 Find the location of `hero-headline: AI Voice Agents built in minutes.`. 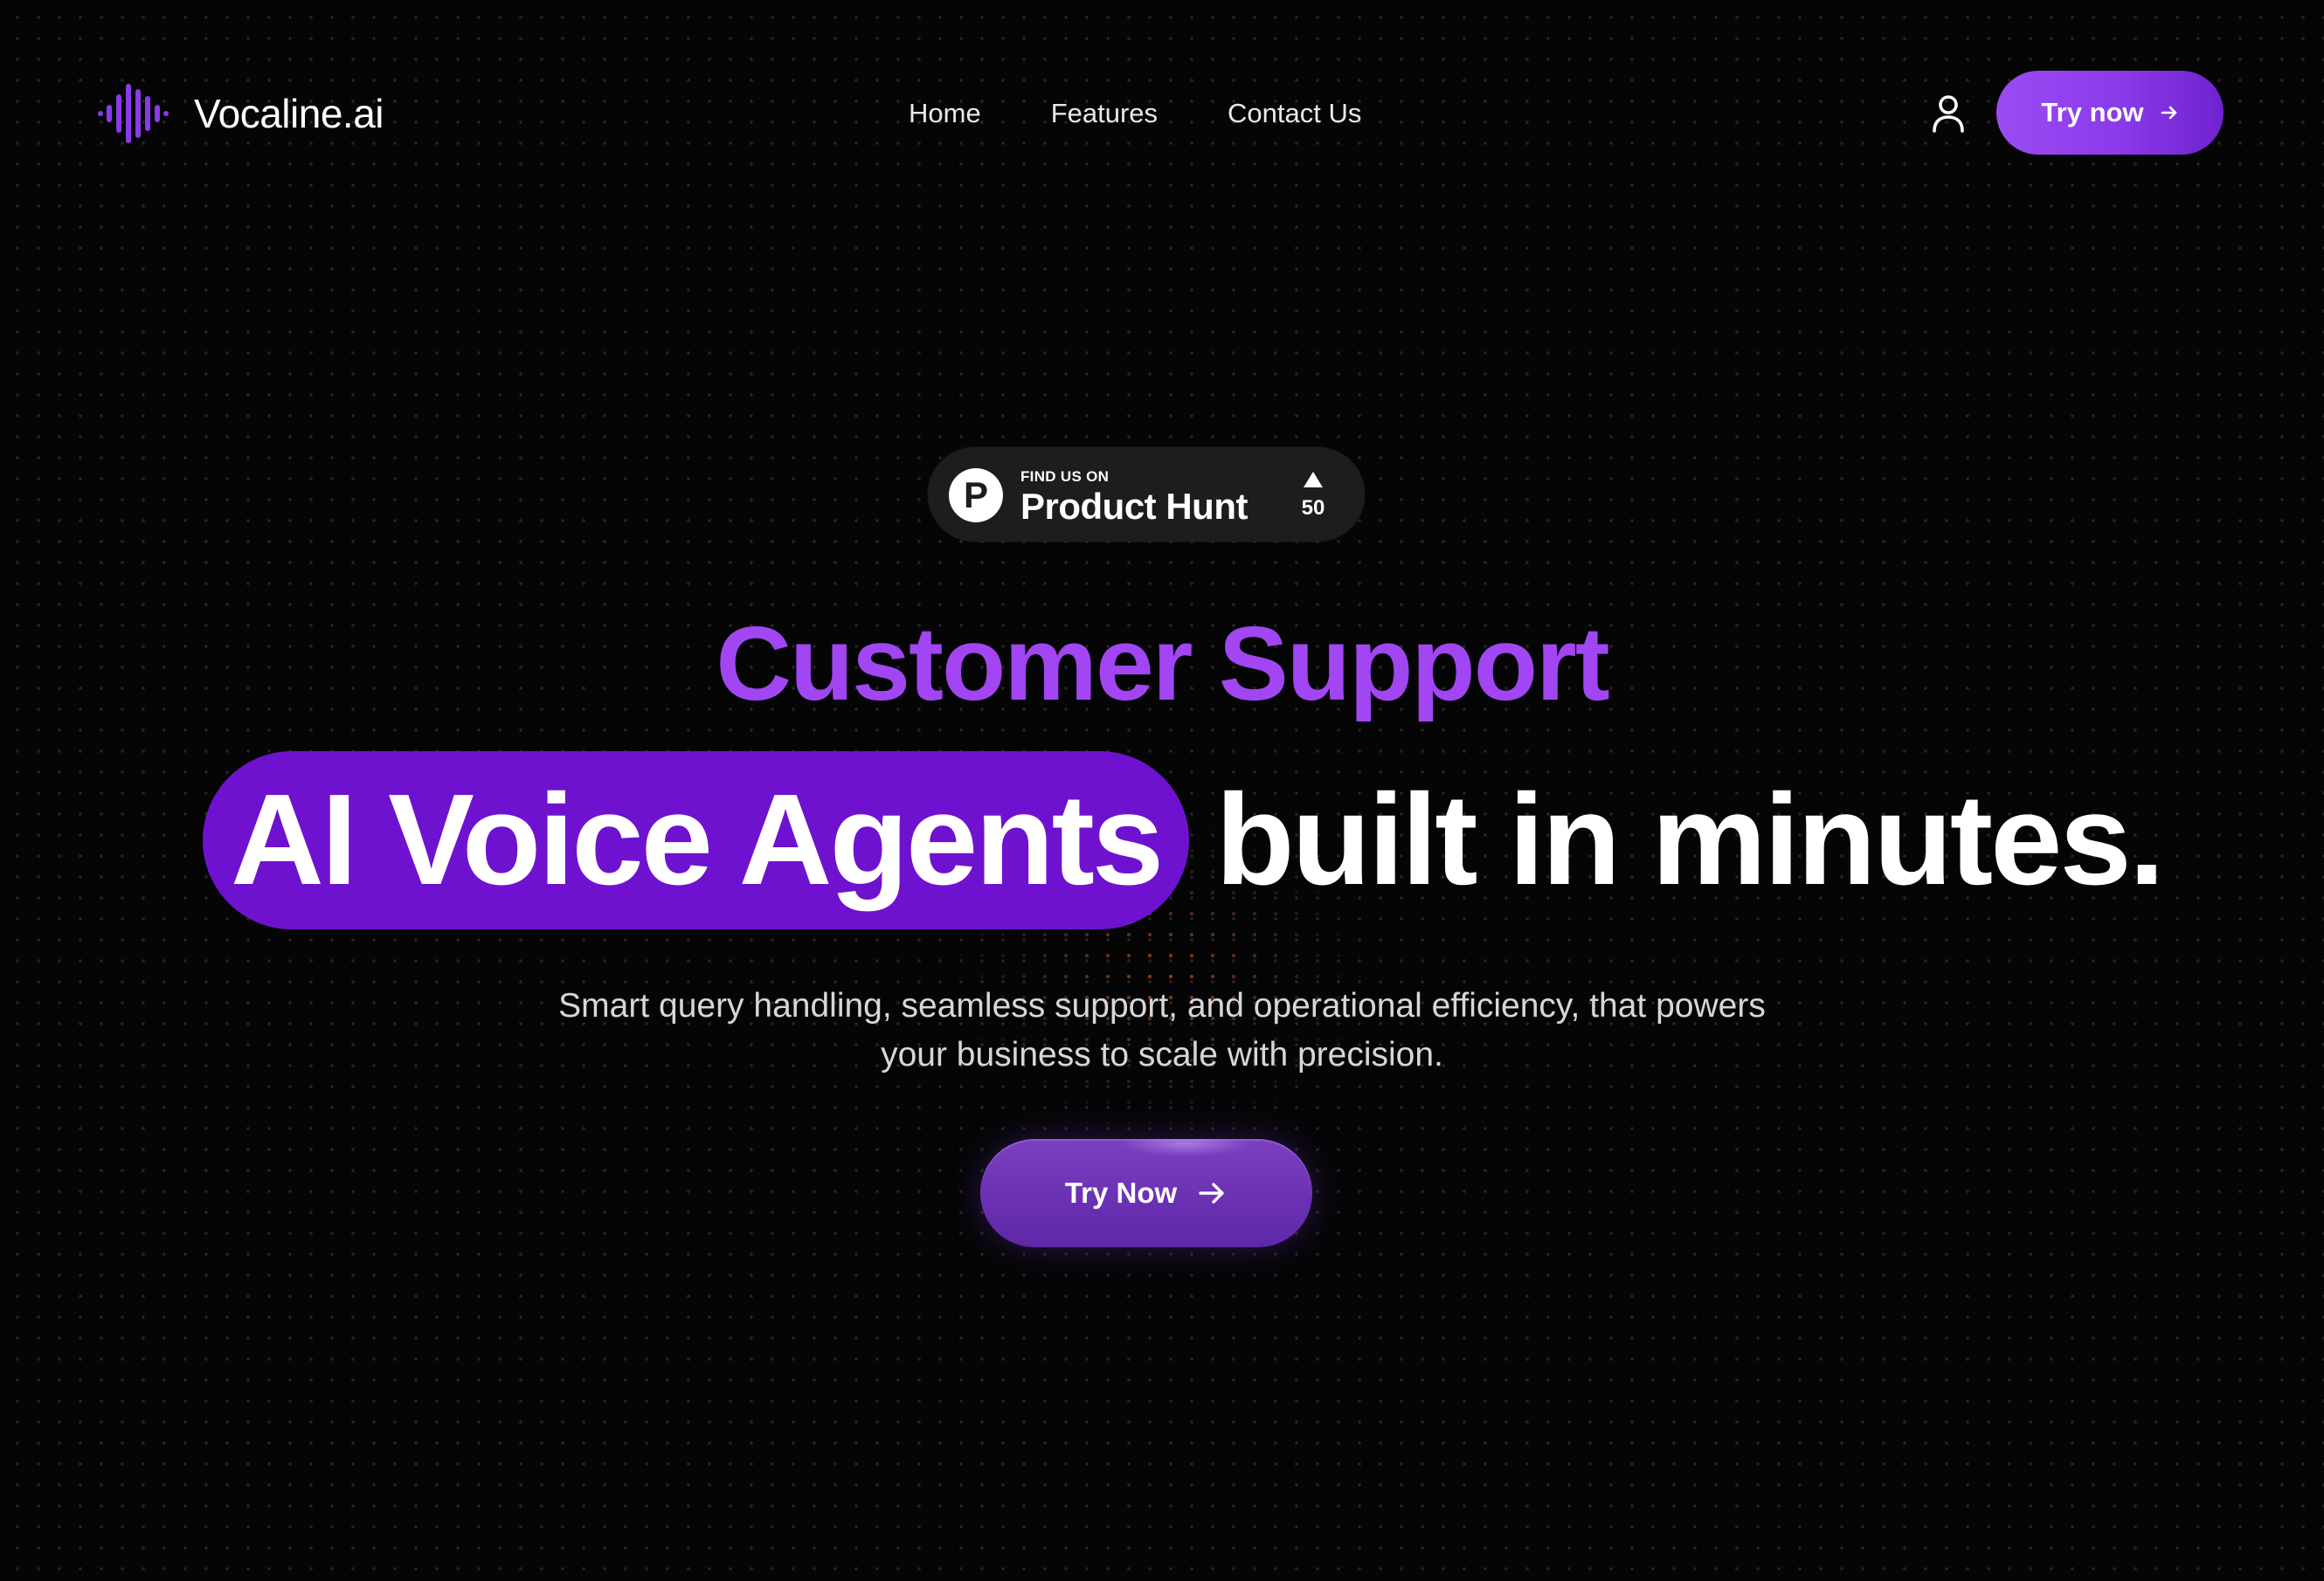

hero-headline: AI Voice Agents built in minutes. is located at coordinates (1184, 840).